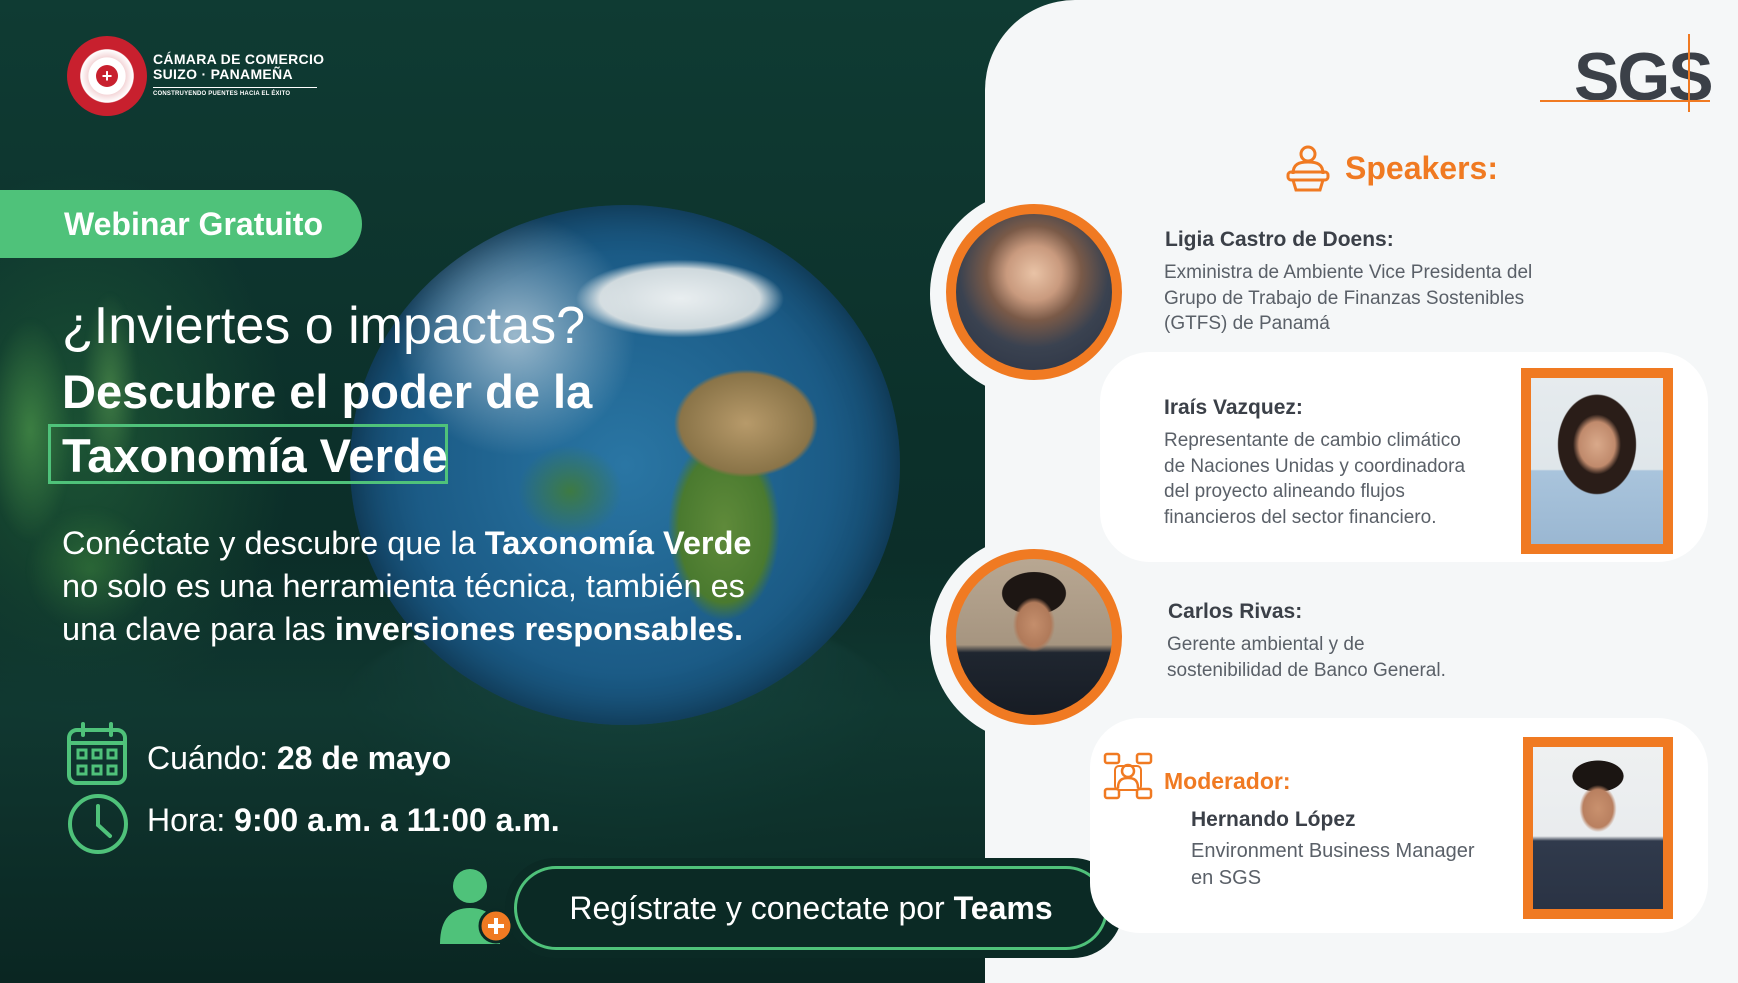  Describe the element at coordinates (539, 629) in the screenshot. I see `description-bold-2: inversiones responsables.` at that location.